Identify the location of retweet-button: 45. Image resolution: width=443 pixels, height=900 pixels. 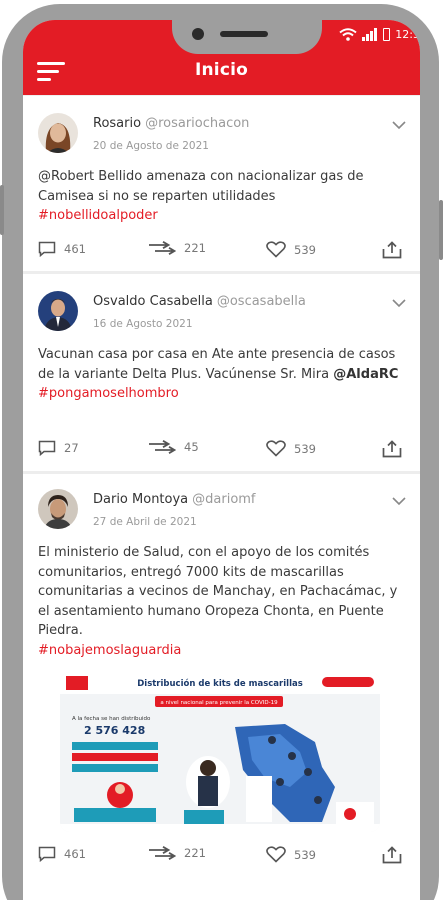
(173, 447).